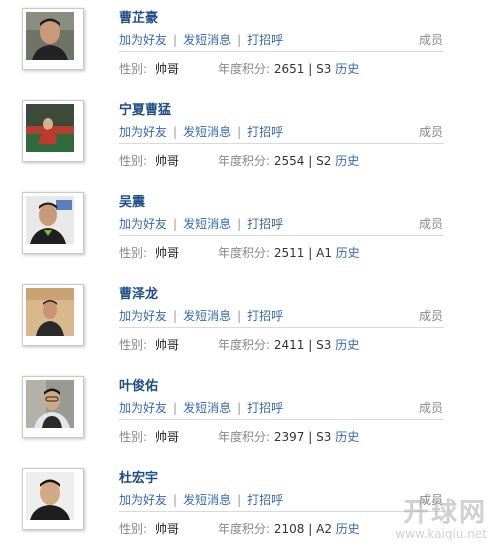 Image resolution: width=489 pixels, height=552 pixels. Describe the element at coordinates (289, 161) in the screenshot. I see `score-value: 2554` at that location.